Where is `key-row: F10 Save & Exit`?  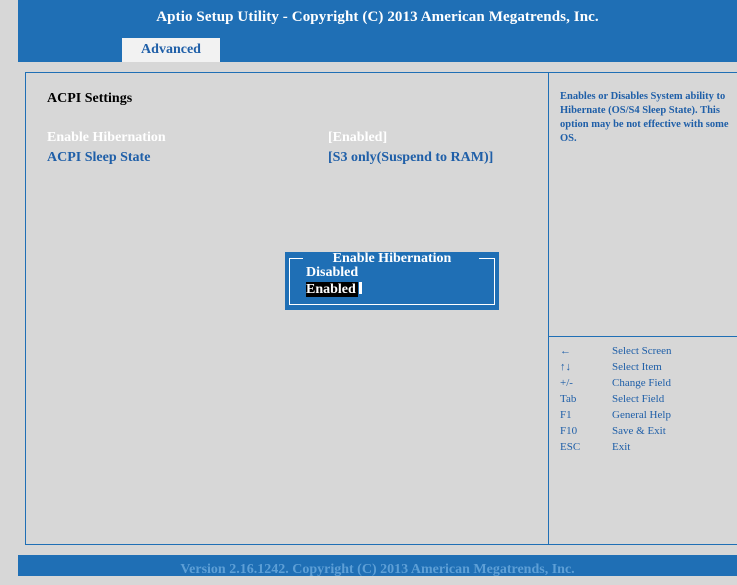
key-row: F10 Save & Exit is located at coordinates (645, 431).